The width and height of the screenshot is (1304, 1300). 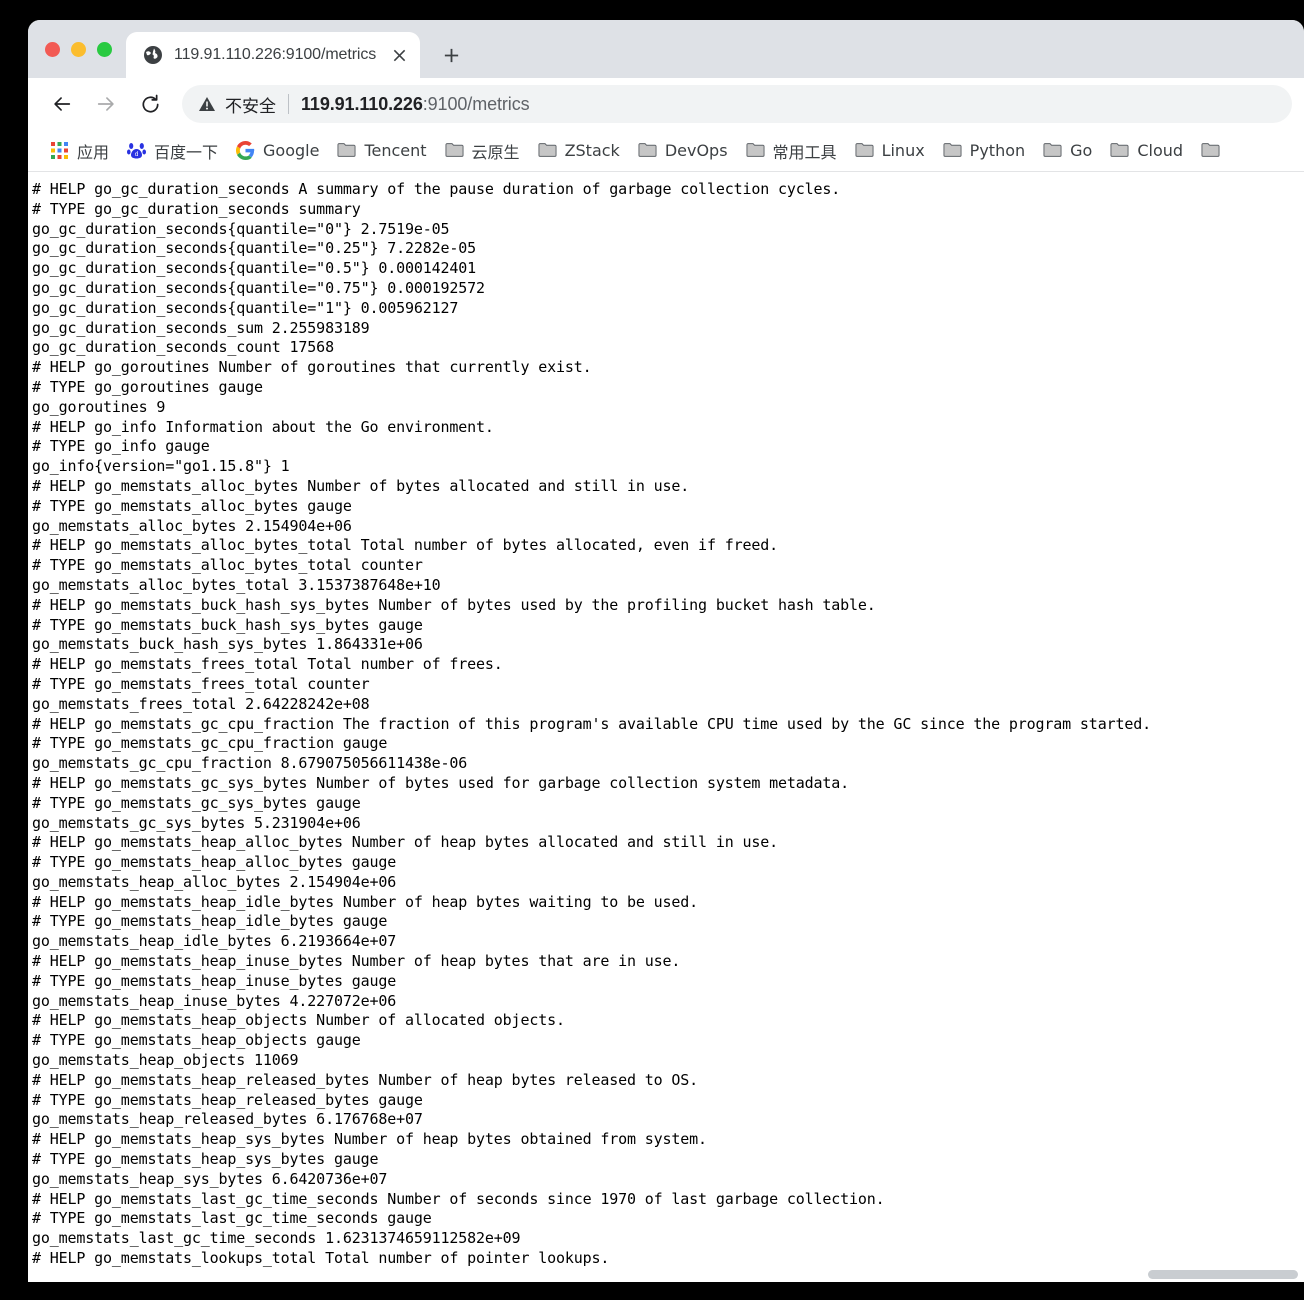 I want to click on bookmark-folder-zstack: ZStack, so click(x=579, y=150).